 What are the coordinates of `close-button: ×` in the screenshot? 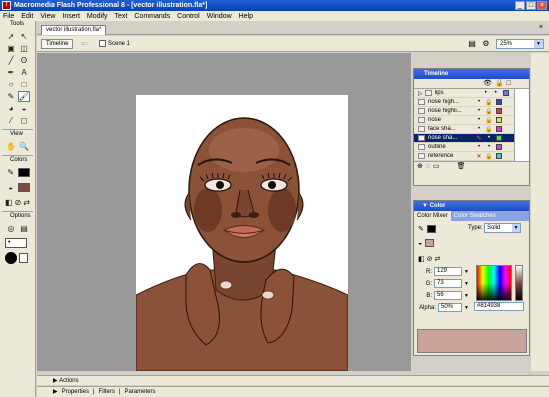 It's located at (542, 5).